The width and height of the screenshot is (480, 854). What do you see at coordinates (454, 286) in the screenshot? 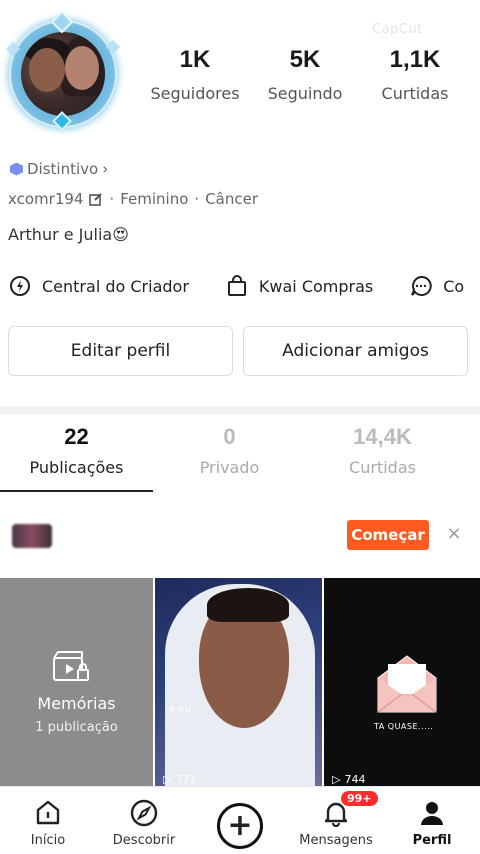
I see `shortcut-label: Co` at bounding box center [454, 286].